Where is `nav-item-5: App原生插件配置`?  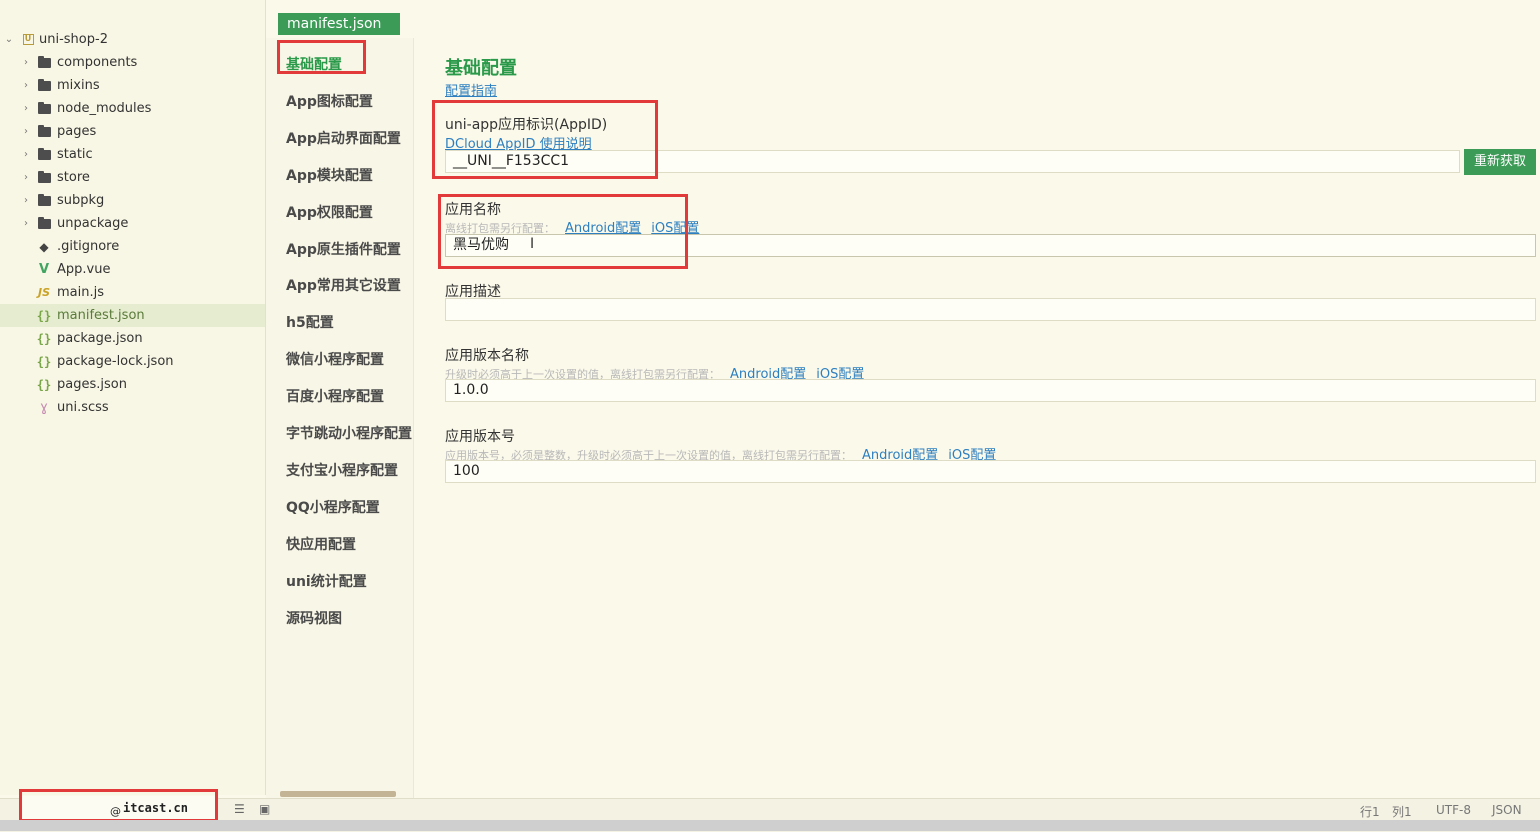 nav-item-5: App原生插件配置 is located at coordinates (343, 249).